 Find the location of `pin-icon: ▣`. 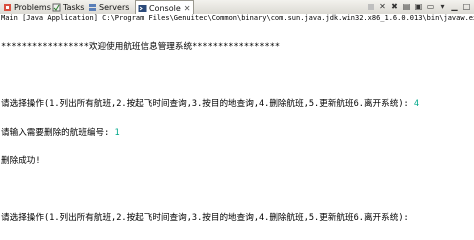

pin-icon: ▣ is located at coordinates (418, 6).